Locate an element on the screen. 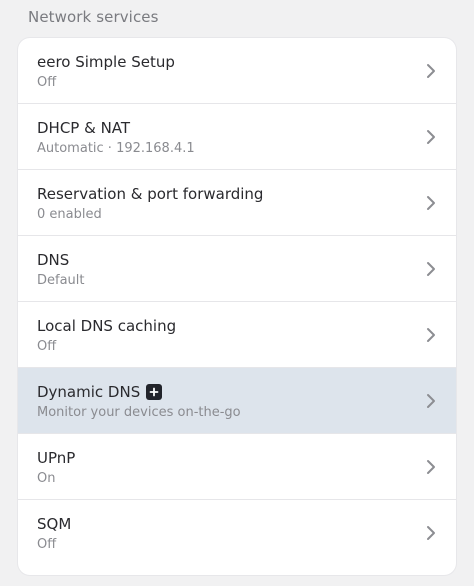  list-item-upnp: UPnP On is located at coordinates (237, 467).